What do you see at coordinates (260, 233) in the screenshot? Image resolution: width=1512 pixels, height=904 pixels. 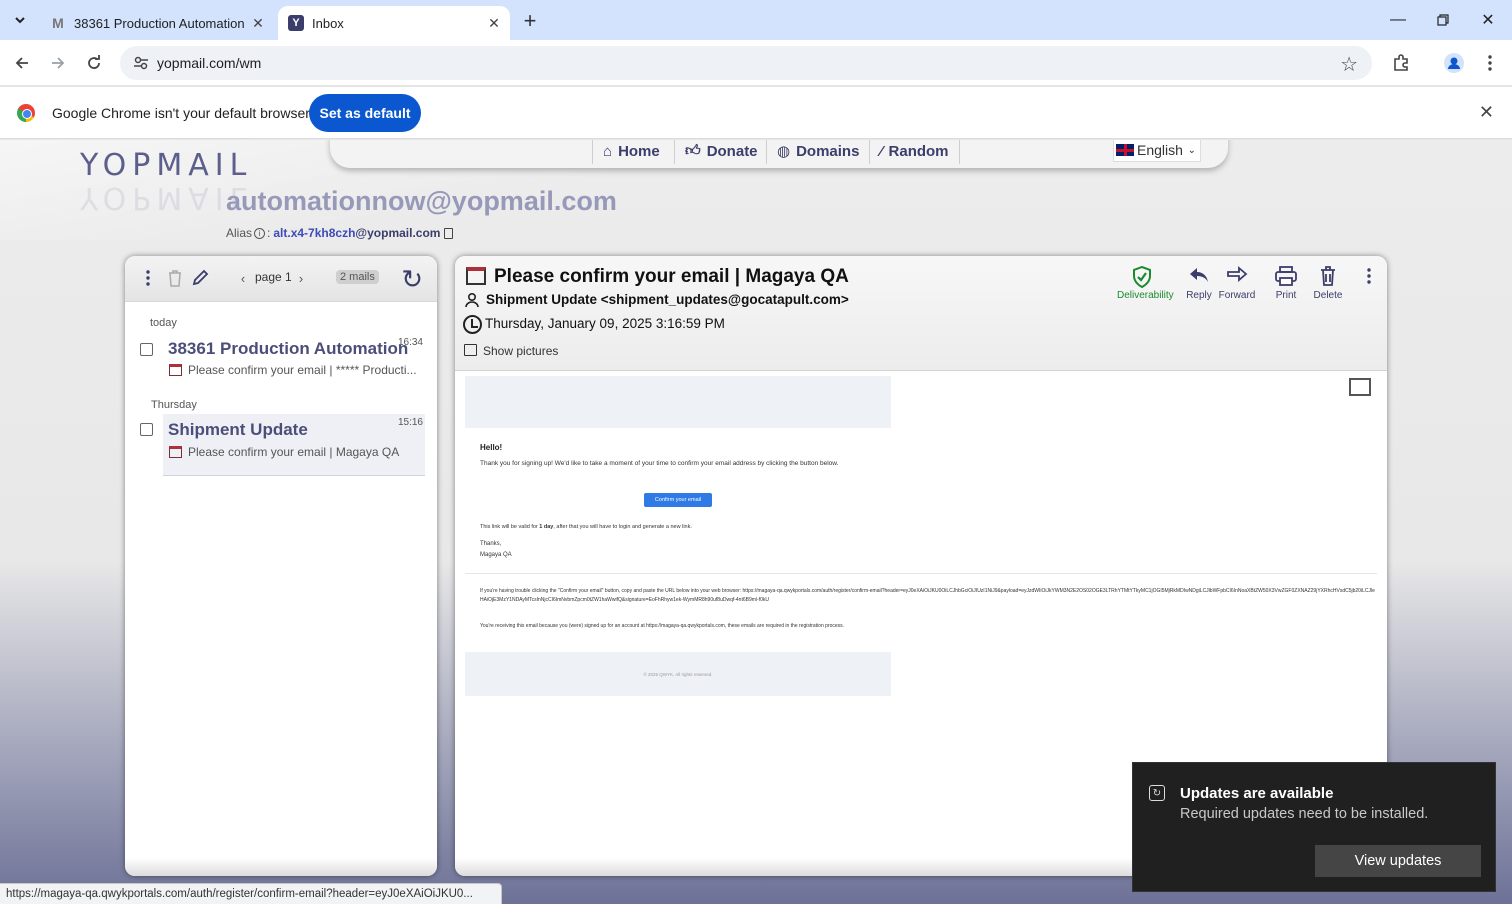 I see `info-icon: i` at bounding box center [260, 233].